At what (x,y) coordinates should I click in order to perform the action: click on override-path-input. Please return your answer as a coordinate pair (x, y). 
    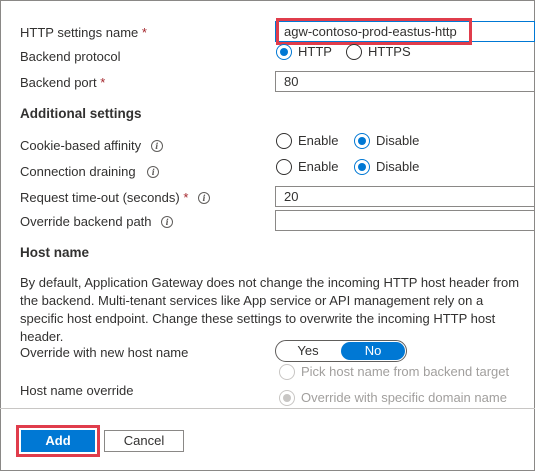
    Looking at the image, I should click on (405, 220).